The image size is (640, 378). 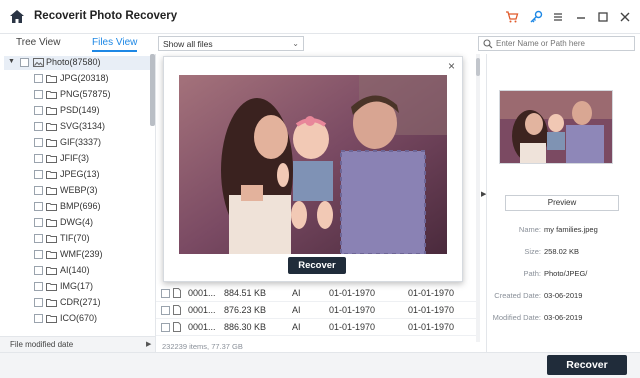 What do you see at coordinates (93, 159) in the screenshot?
I see `tree-item: JFIF(3)` at bounding box center [93, 159].